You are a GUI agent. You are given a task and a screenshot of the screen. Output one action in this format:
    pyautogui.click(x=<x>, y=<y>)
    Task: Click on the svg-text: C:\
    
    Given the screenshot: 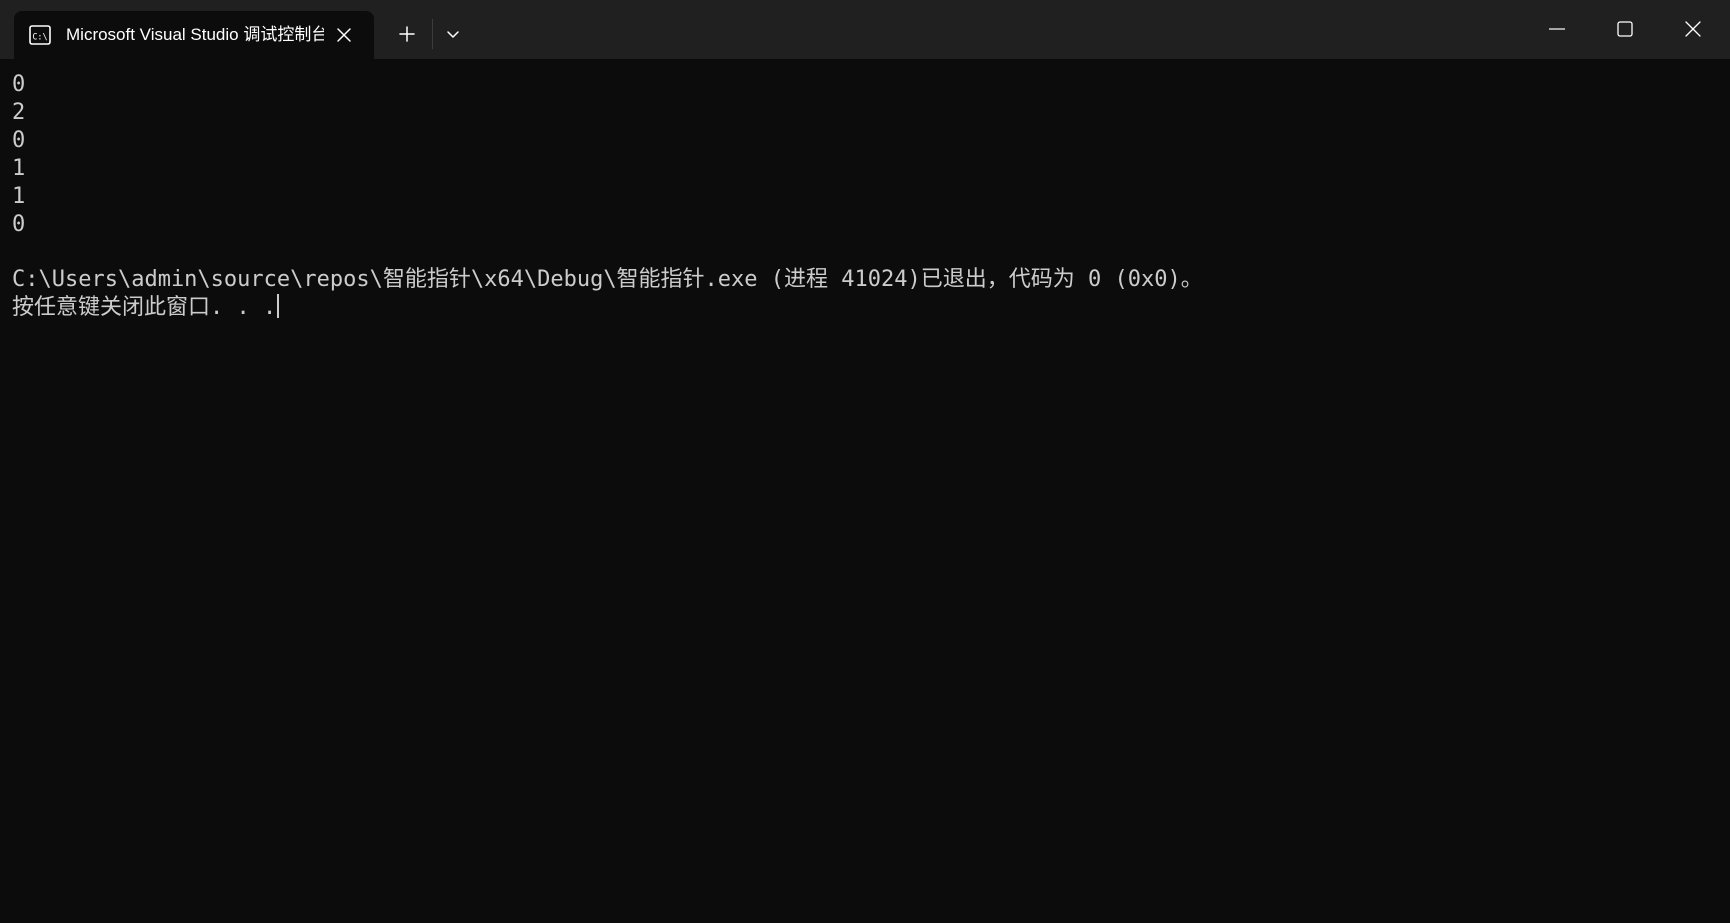 What is the action you would take?
    pyautogui.click(x=39, y=38)
    